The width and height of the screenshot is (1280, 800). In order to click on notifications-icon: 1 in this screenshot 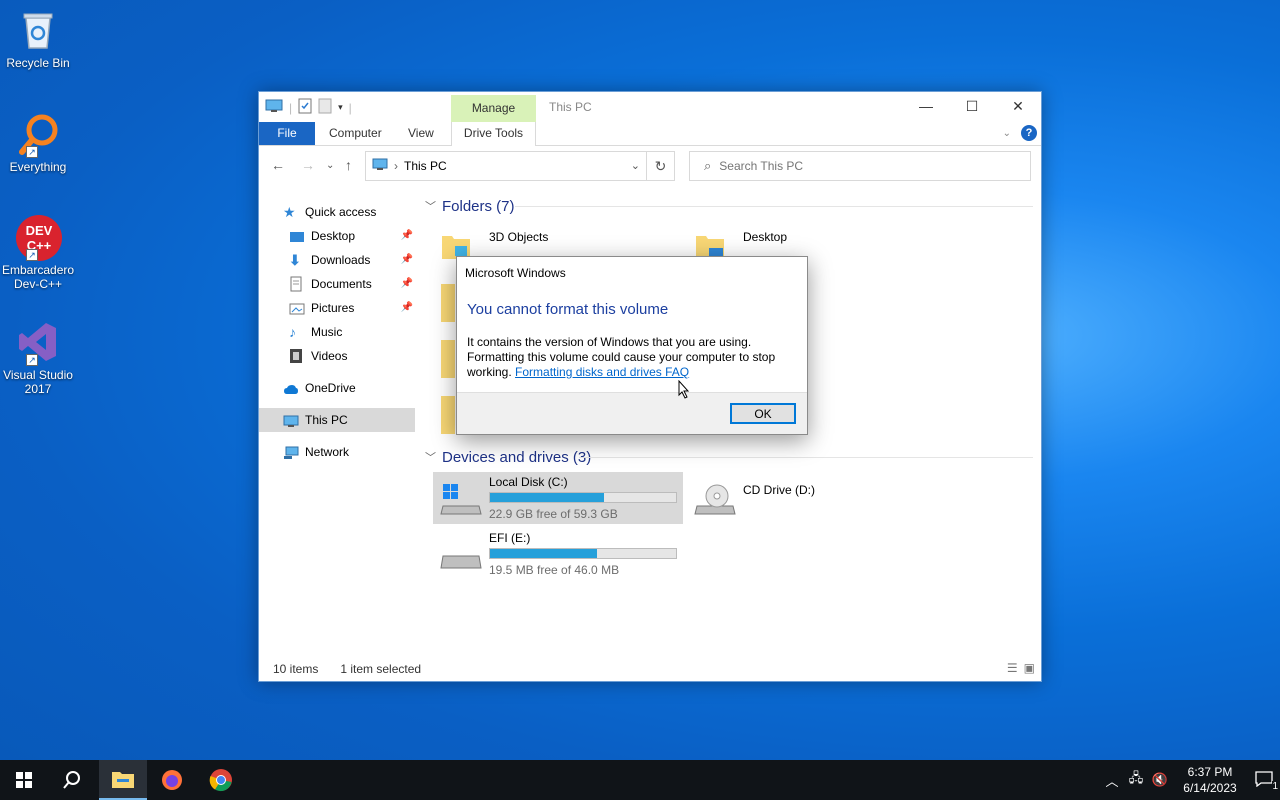, I will do `click(1264, 781)`.